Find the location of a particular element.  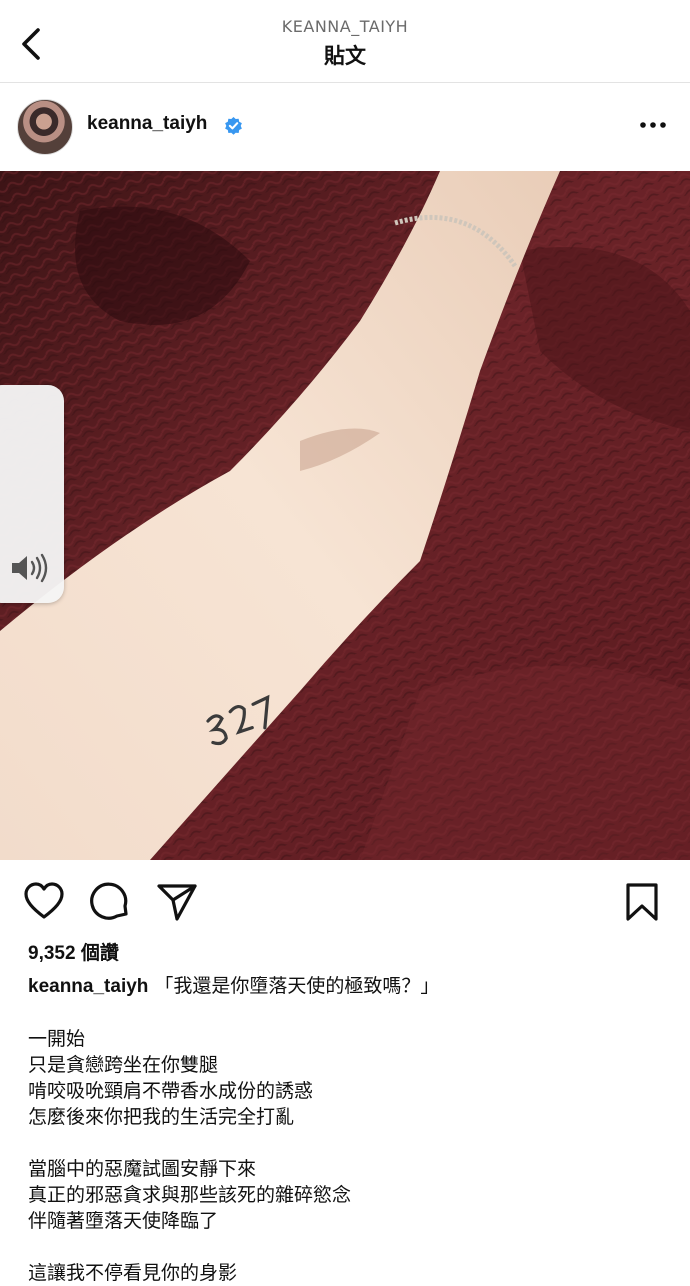

comment-bubble-icon is located at coordinates (110, 902).